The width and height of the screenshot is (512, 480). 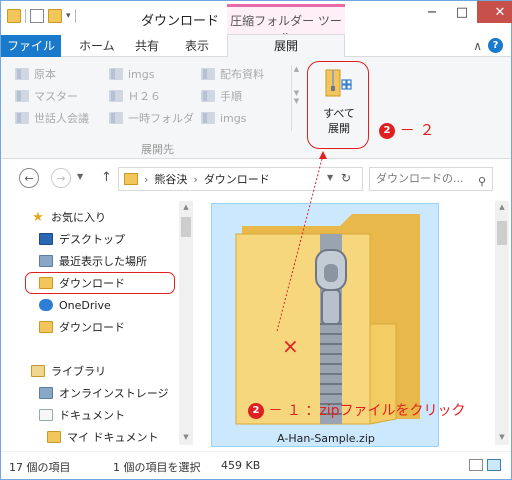 I want to click on destinations-scrollbar: ▲ ▼ ▼, so click(x=296, y=98).